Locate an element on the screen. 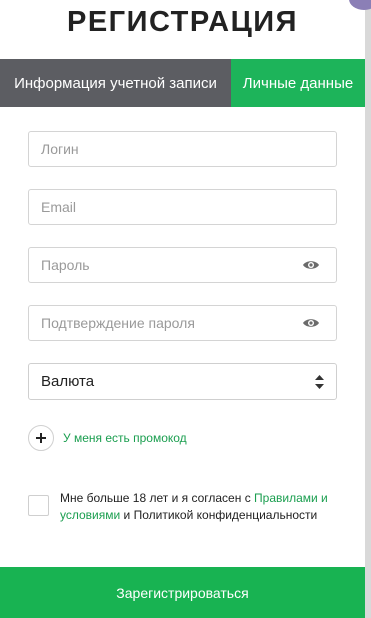 Image resolution: width=371 pixels, height=618 pixels. registration-tabs: Информация учетной записи Личные данные is located at coordinates (182, 83).